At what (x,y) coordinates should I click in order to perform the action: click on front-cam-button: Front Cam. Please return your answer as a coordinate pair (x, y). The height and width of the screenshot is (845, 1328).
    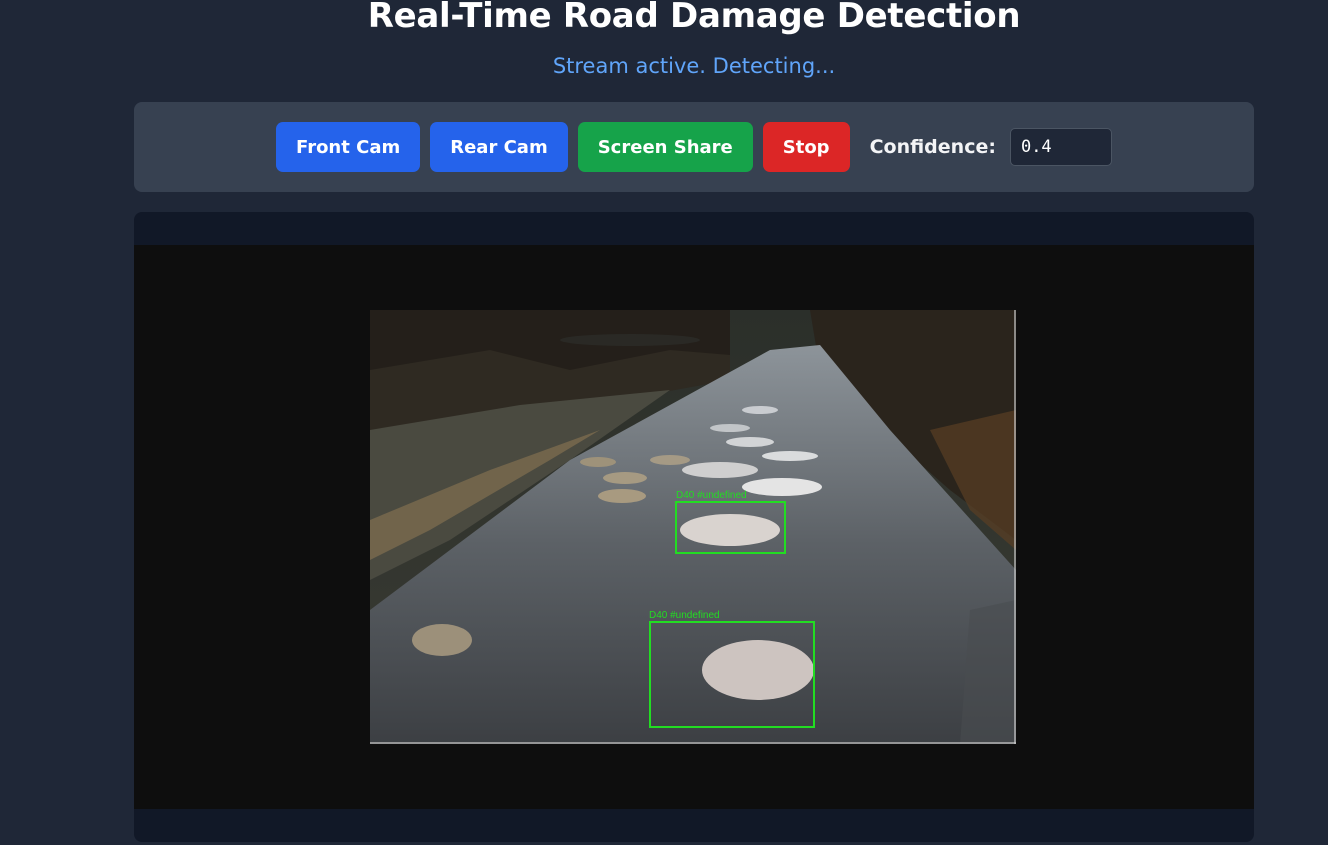
    Looking at the image, I should click on (348, 147).